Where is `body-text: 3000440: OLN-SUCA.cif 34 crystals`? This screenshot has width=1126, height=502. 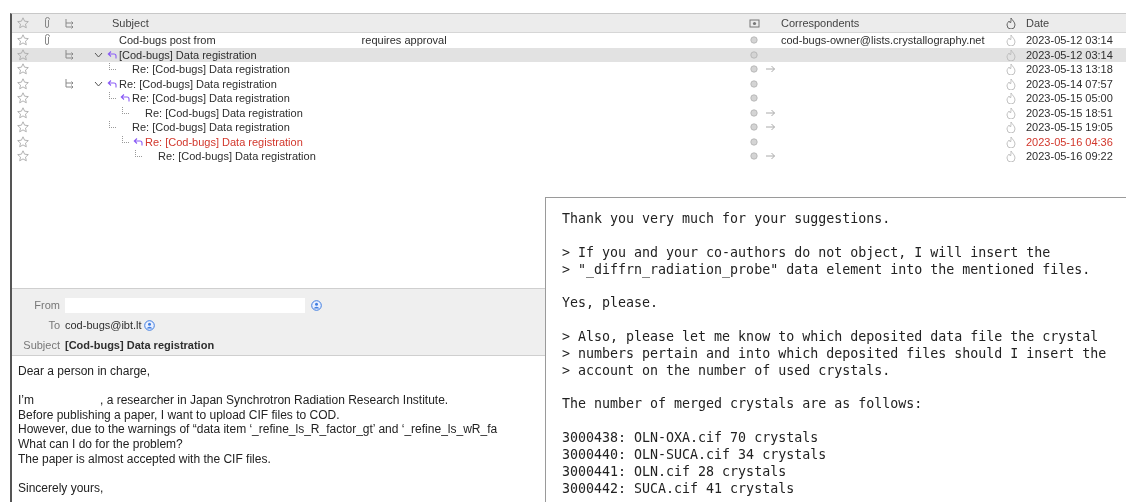 body-text: 3000440: OLN-SUCA.cif 34 crystals is located at coordinates (694, 454).